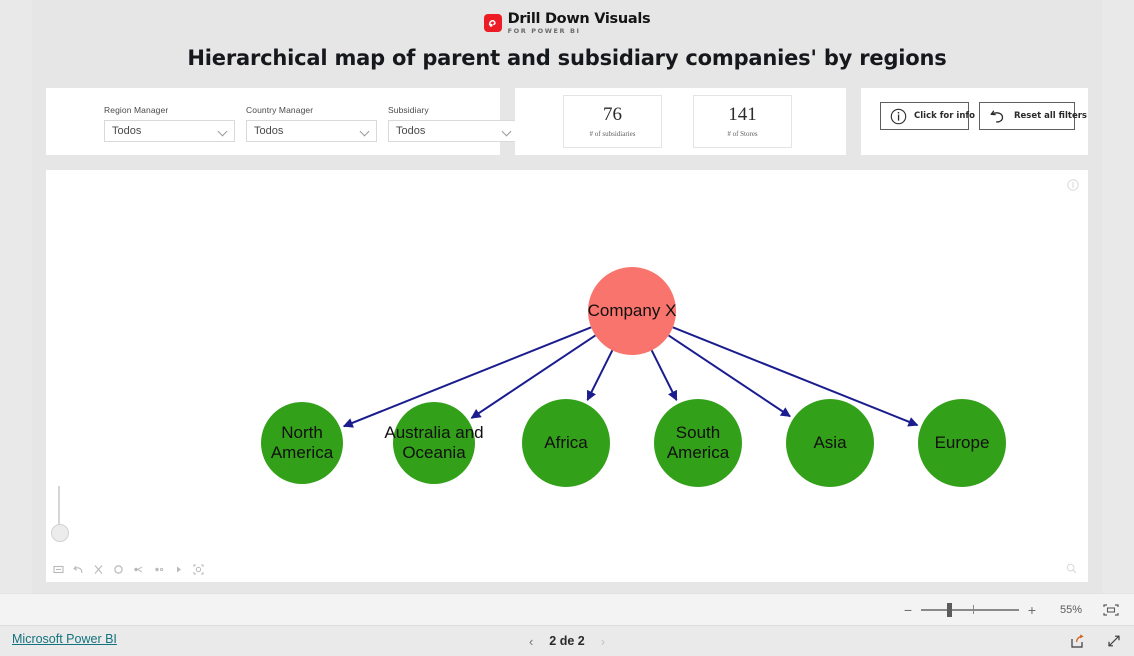 Image resolution: width=1134 pixels, height=656 pixels. I want to click on focus-icon, so click(198, 569).